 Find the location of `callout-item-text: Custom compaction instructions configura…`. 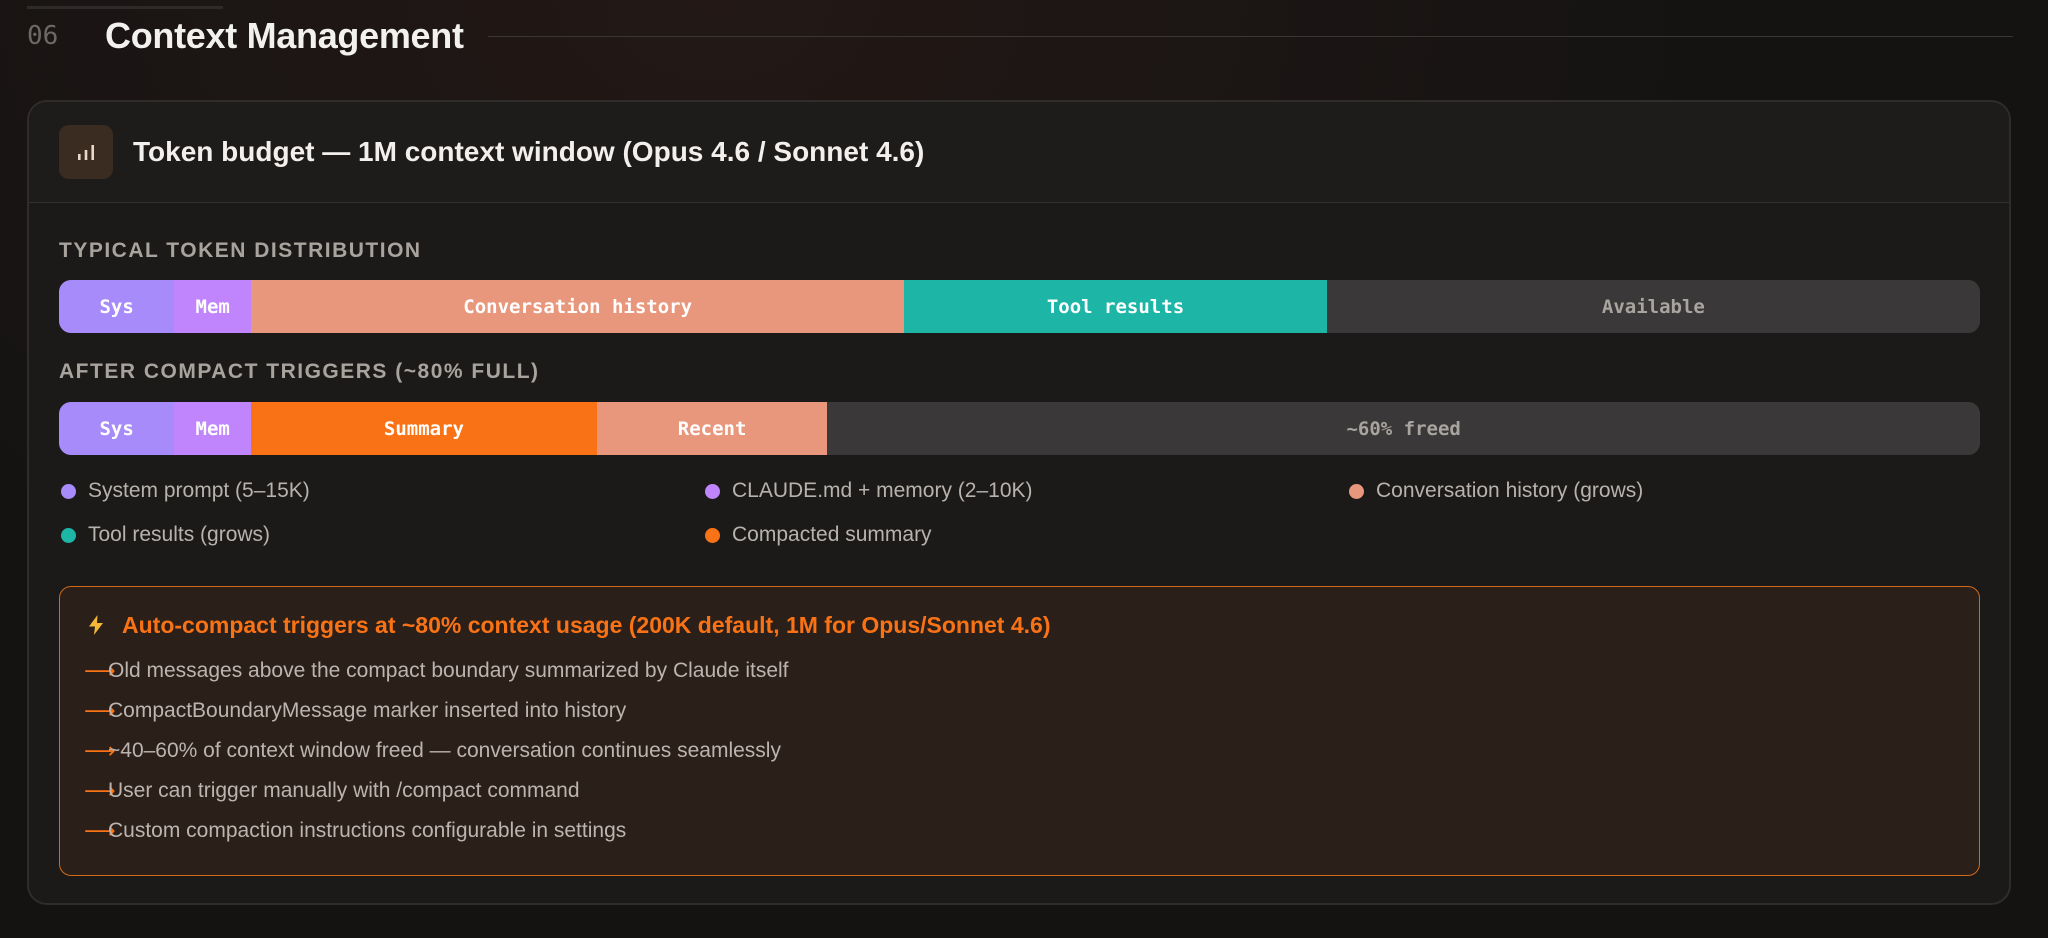

callout-item-text: Custom compaction instructions configura… is located at coordinates (367, 830).